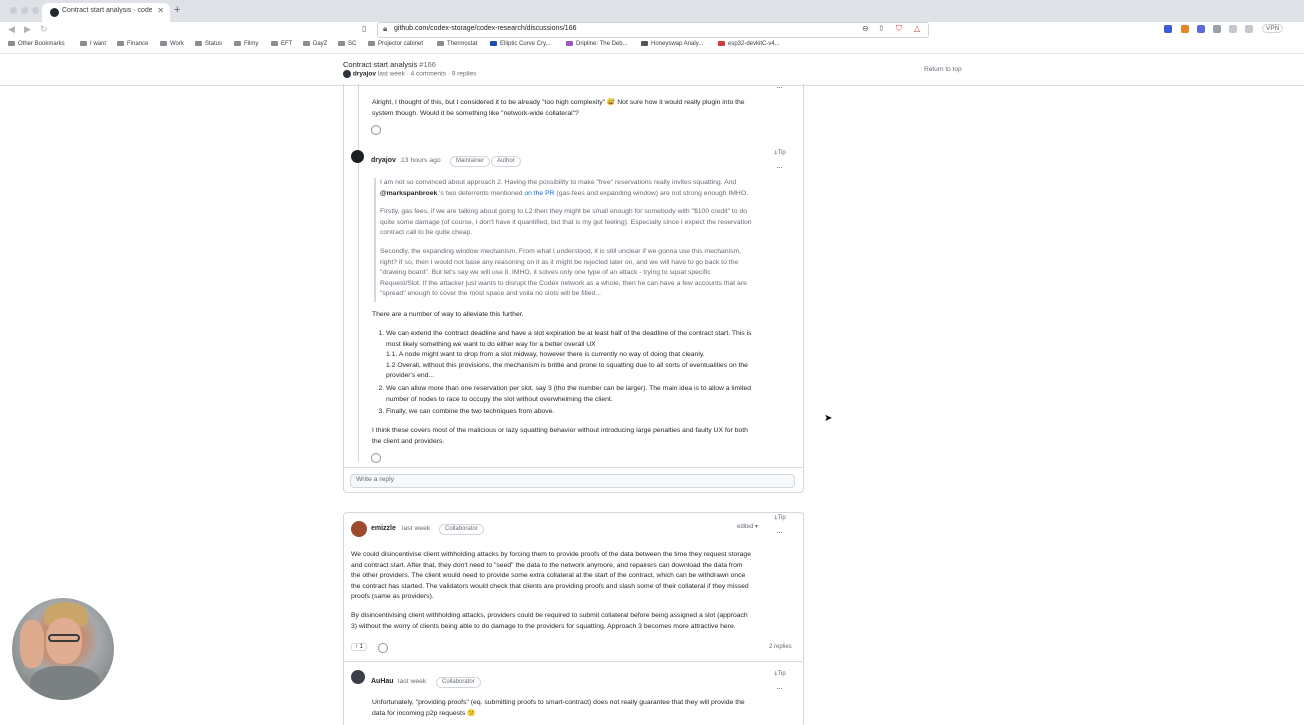 Image resolution: width=1304 pixels, height=725 pixels. What do you see at coordinates (481, 193) in the screenshot?
I see `quote-text: 's two deterrents mentioned` at bounding box center [481, 193].